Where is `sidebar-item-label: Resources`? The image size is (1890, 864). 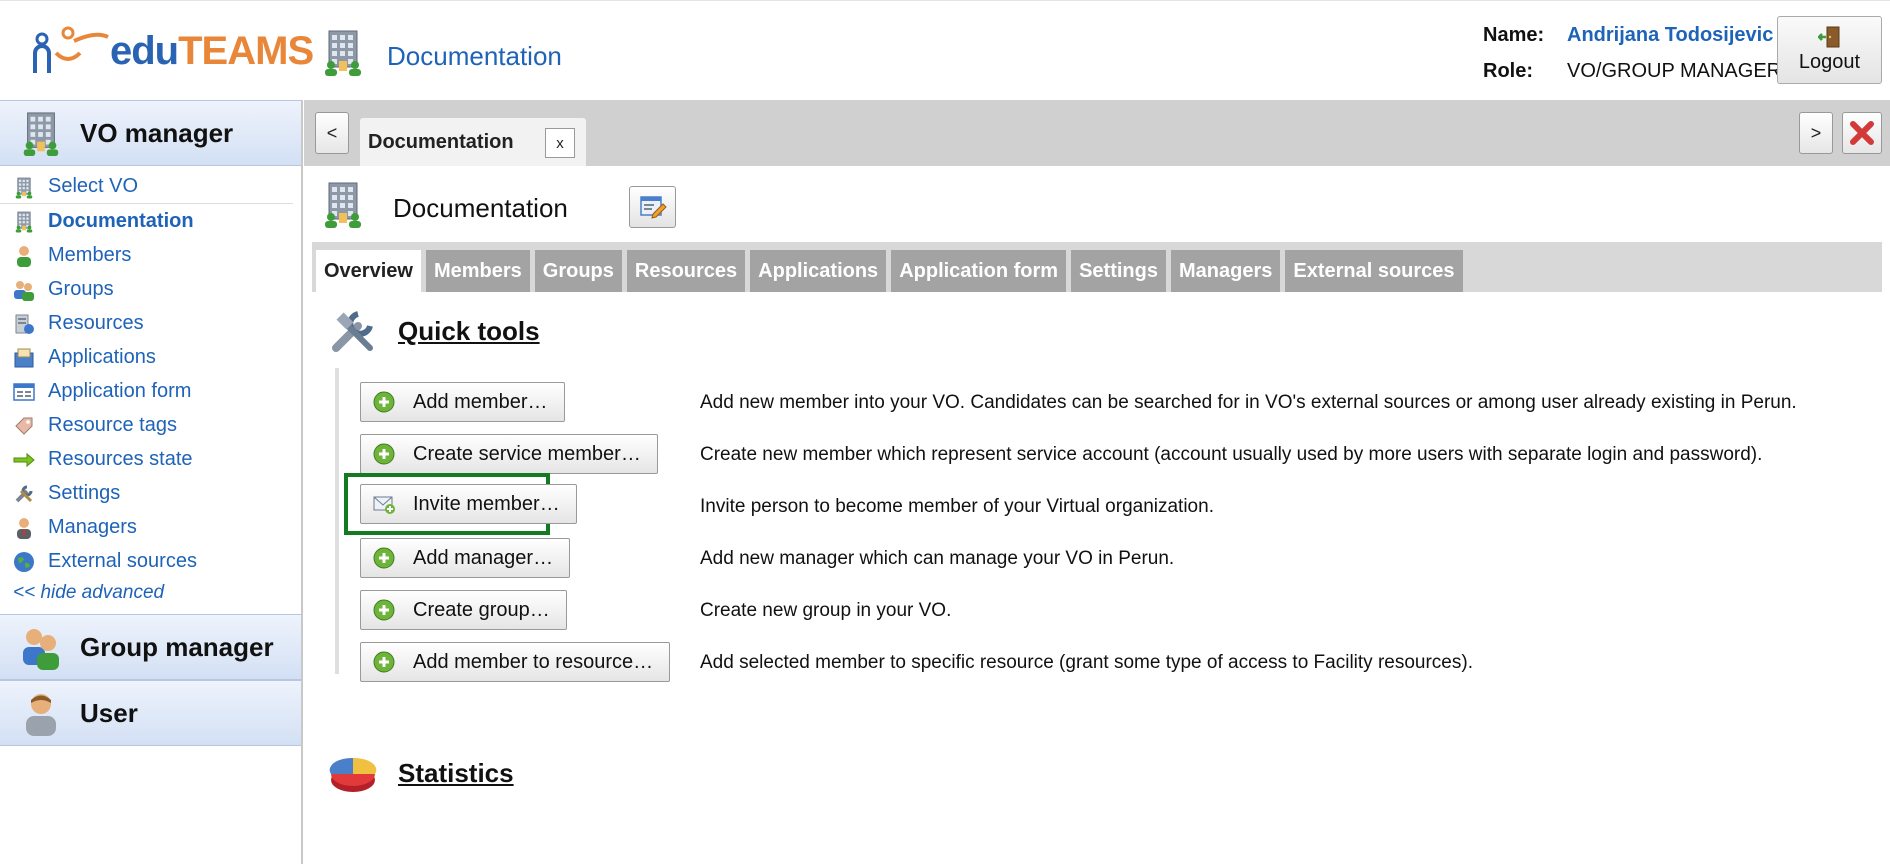
sidebar-item-label: Resources is located at coordinates (96, 322).